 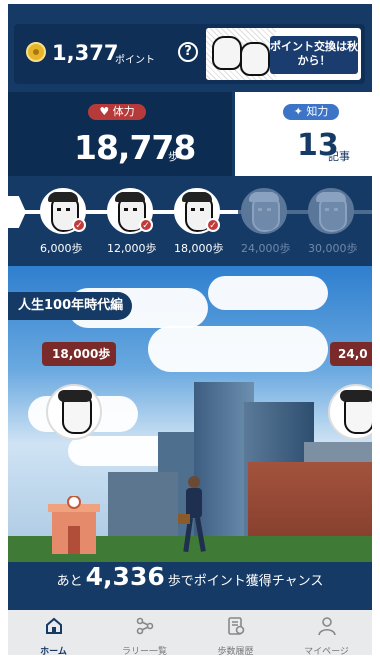 What do you see at coordinates (199, 248) in the screenshot?
I see `milestone-label-3: 18,000歩` at bounding box center [199, 248].